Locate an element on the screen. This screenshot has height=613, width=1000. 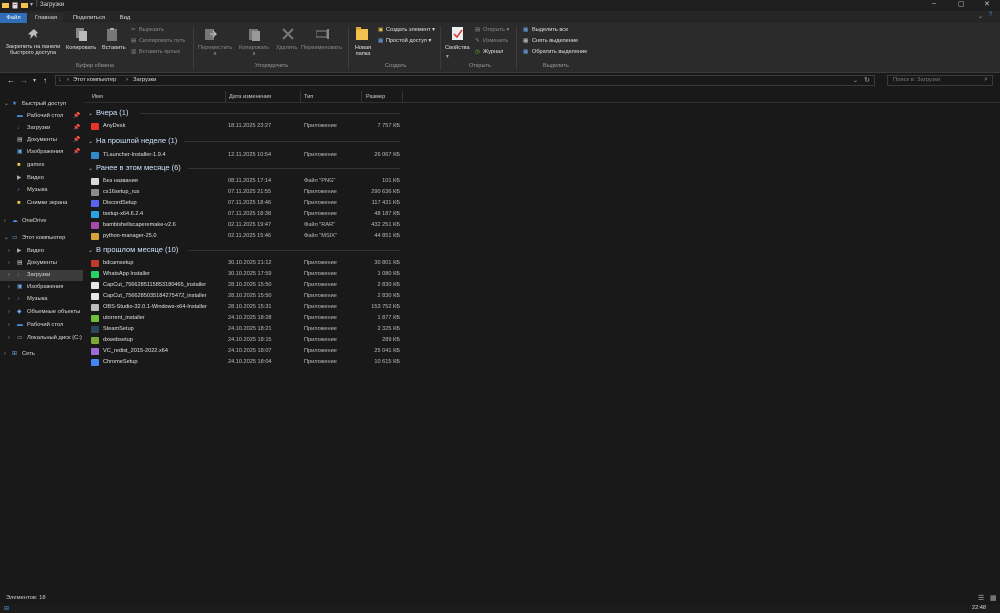
nav-item-games: ■ games is located at coordinates (41, 165).